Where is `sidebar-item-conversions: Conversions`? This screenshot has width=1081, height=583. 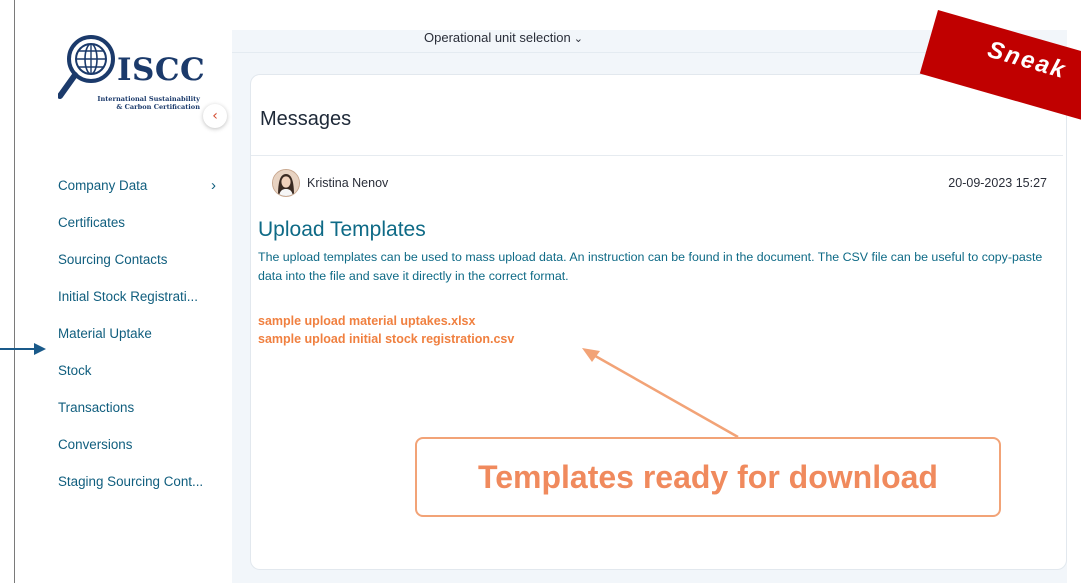
sidebar-item-conversions: Conversions is located at coordinates (143, 453).